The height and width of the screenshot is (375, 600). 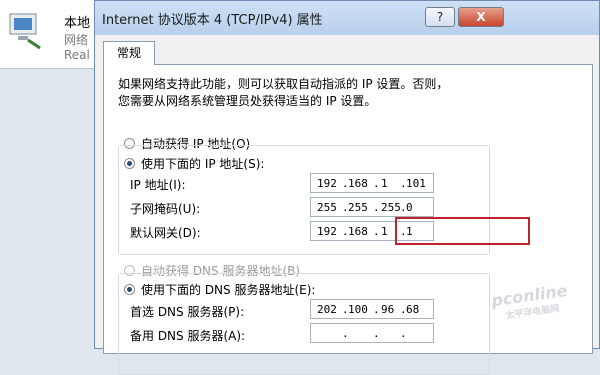 What do you see at coordinates (129, 53) in the screenshot?
I see `tab-general: 常规` at bounding box center [129, 53].